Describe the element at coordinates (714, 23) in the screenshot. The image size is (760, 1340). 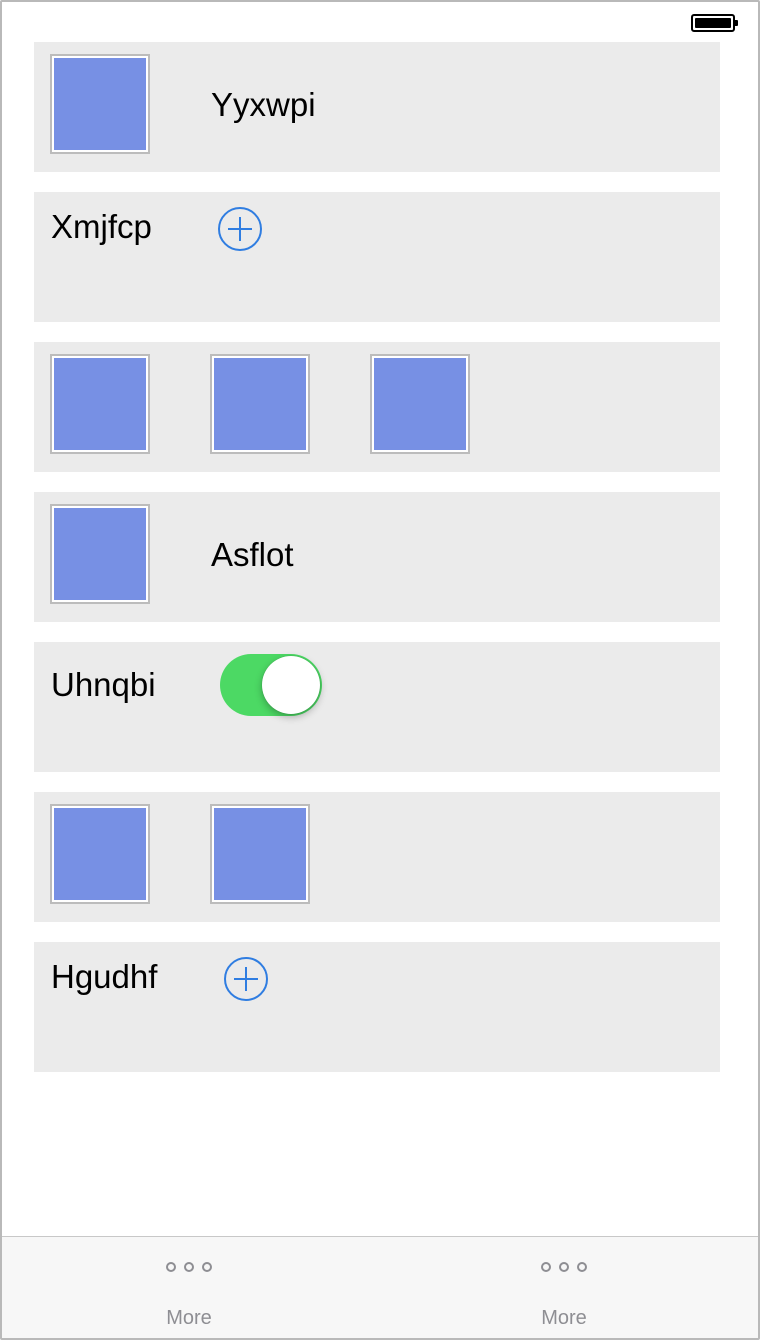
I see `battery-icon` at that location.